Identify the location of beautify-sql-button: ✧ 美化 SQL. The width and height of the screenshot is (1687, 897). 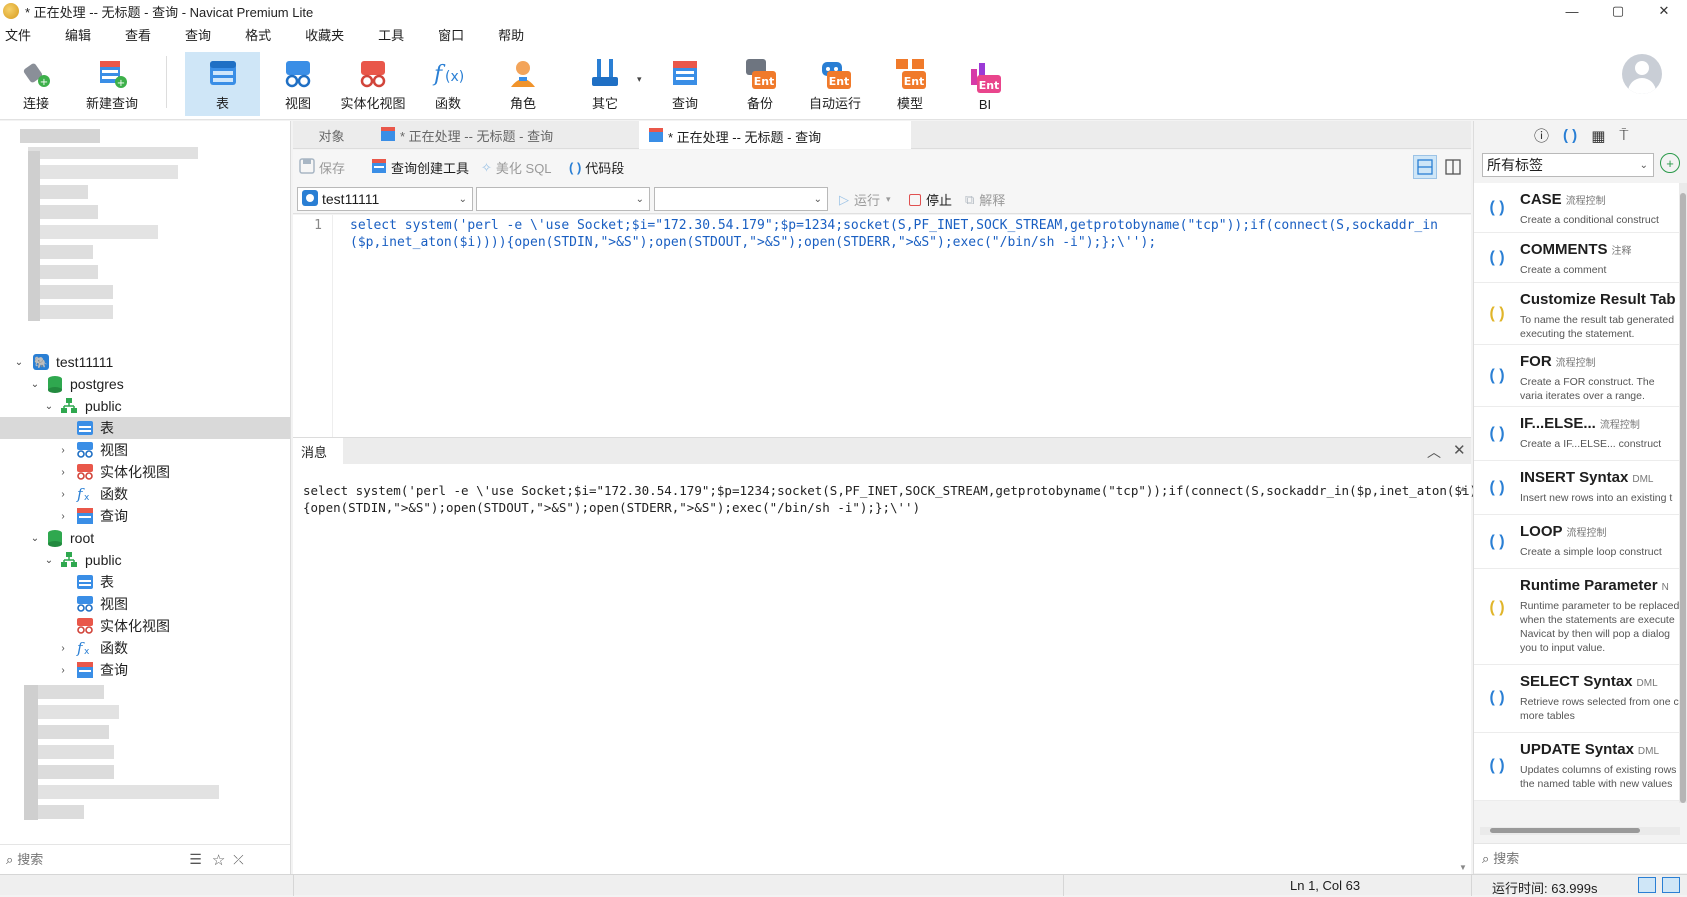
(516, 167).